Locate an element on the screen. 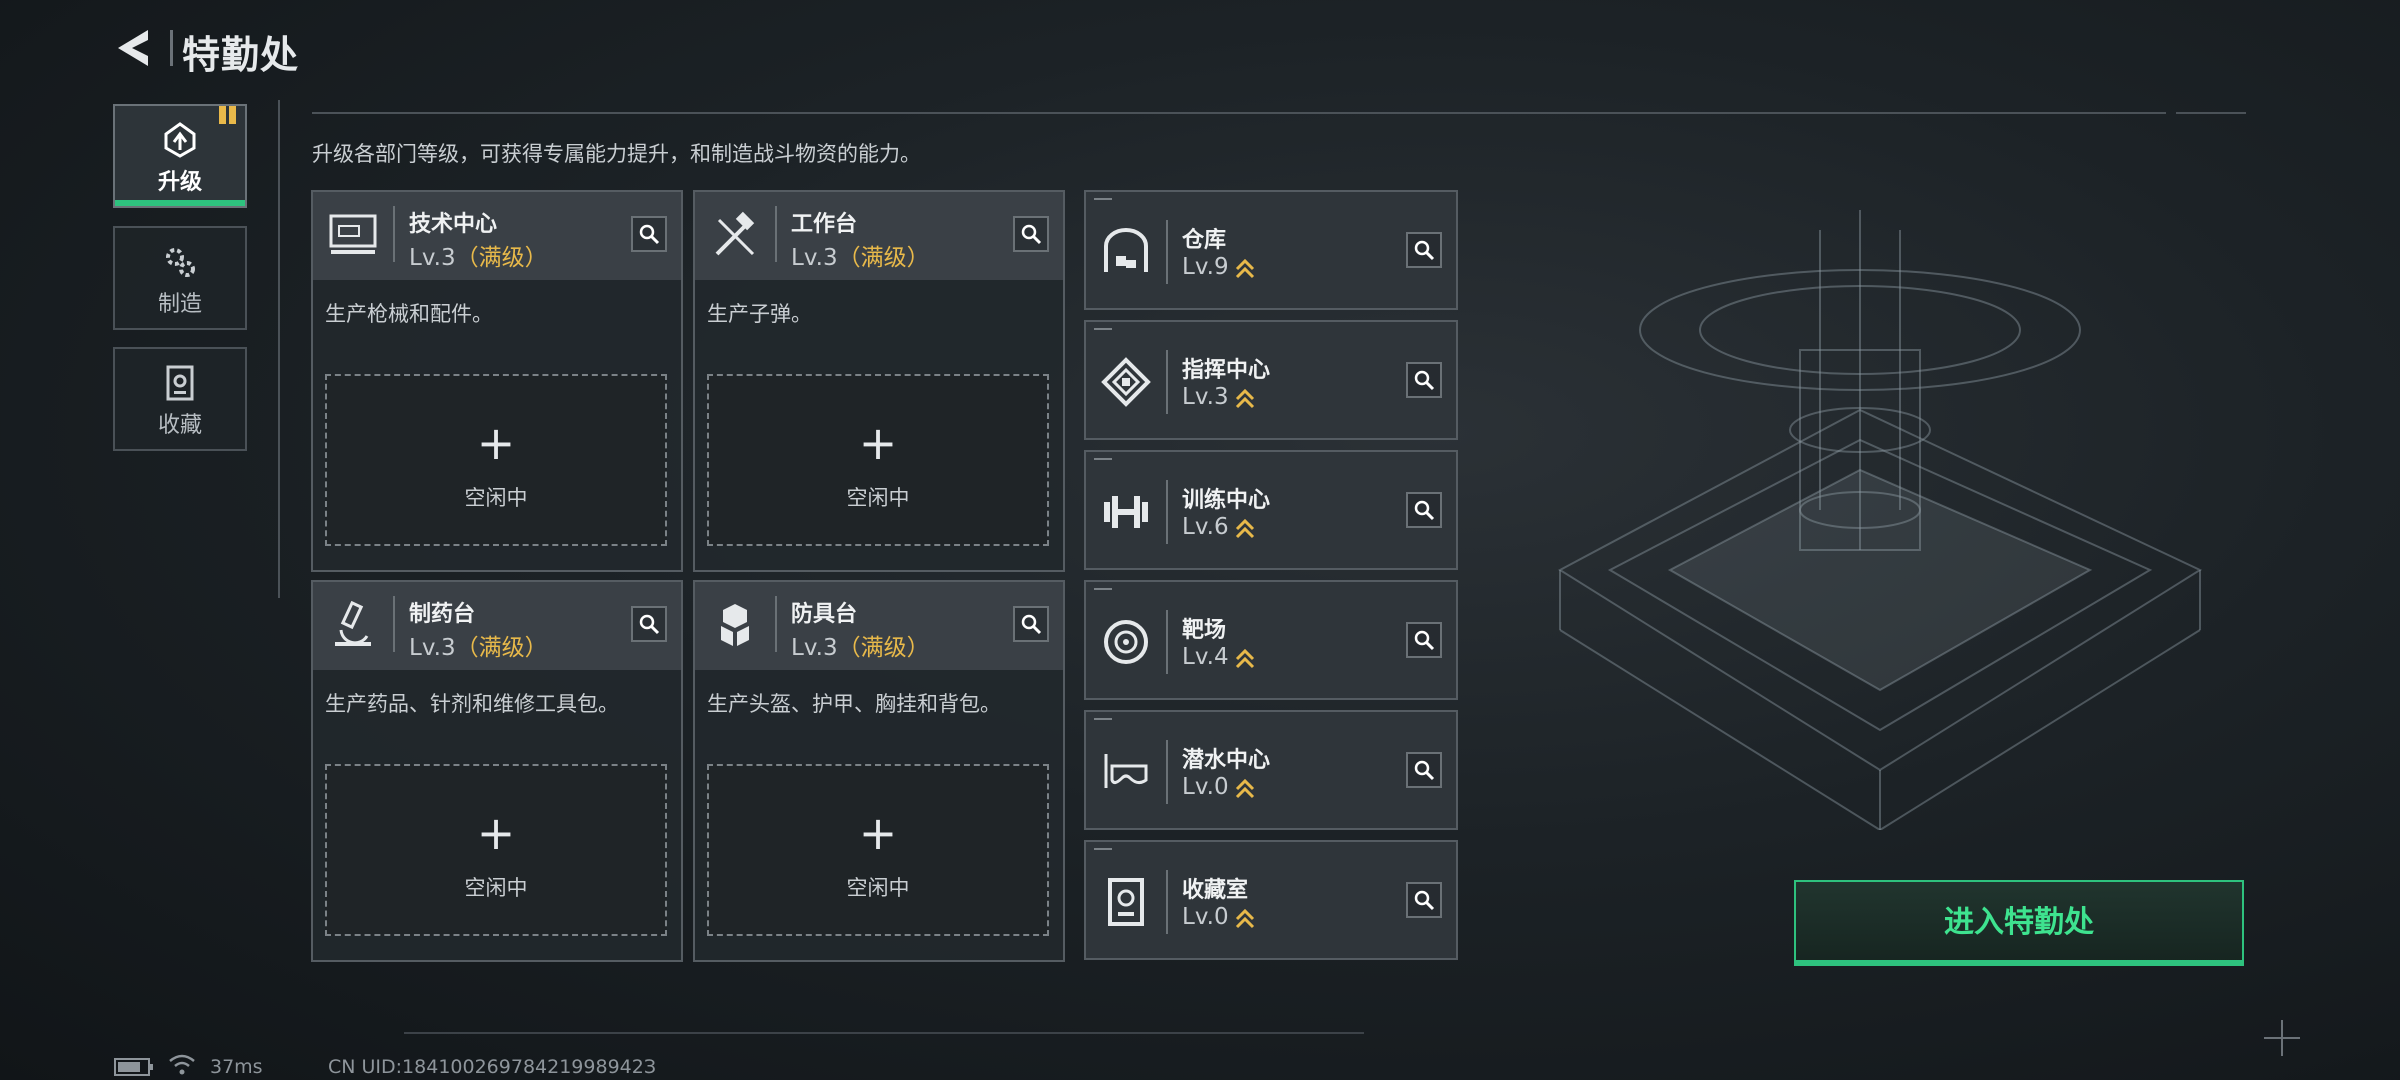 The image size is (2400, 1080). corner-cross-decor is located at coordinates (2282, 1038).